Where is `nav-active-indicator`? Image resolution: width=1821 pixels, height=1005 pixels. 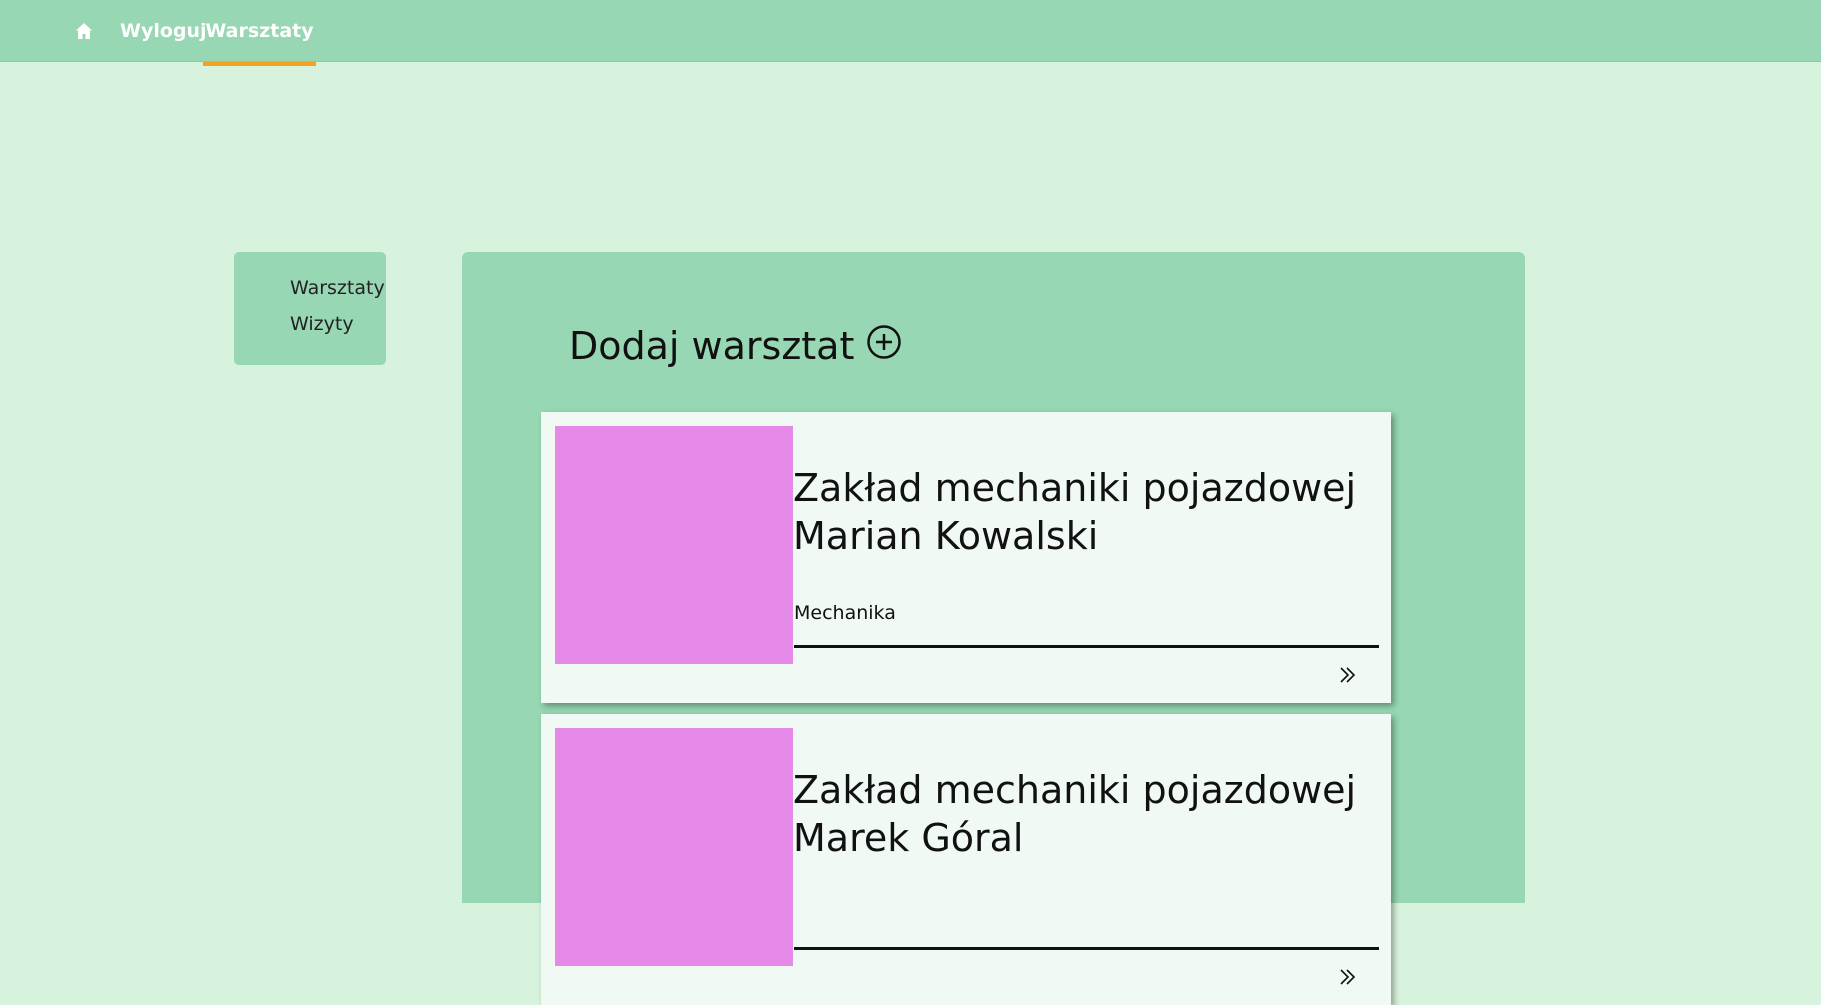
nav-active-indicator is located at coordinates (259, 64).